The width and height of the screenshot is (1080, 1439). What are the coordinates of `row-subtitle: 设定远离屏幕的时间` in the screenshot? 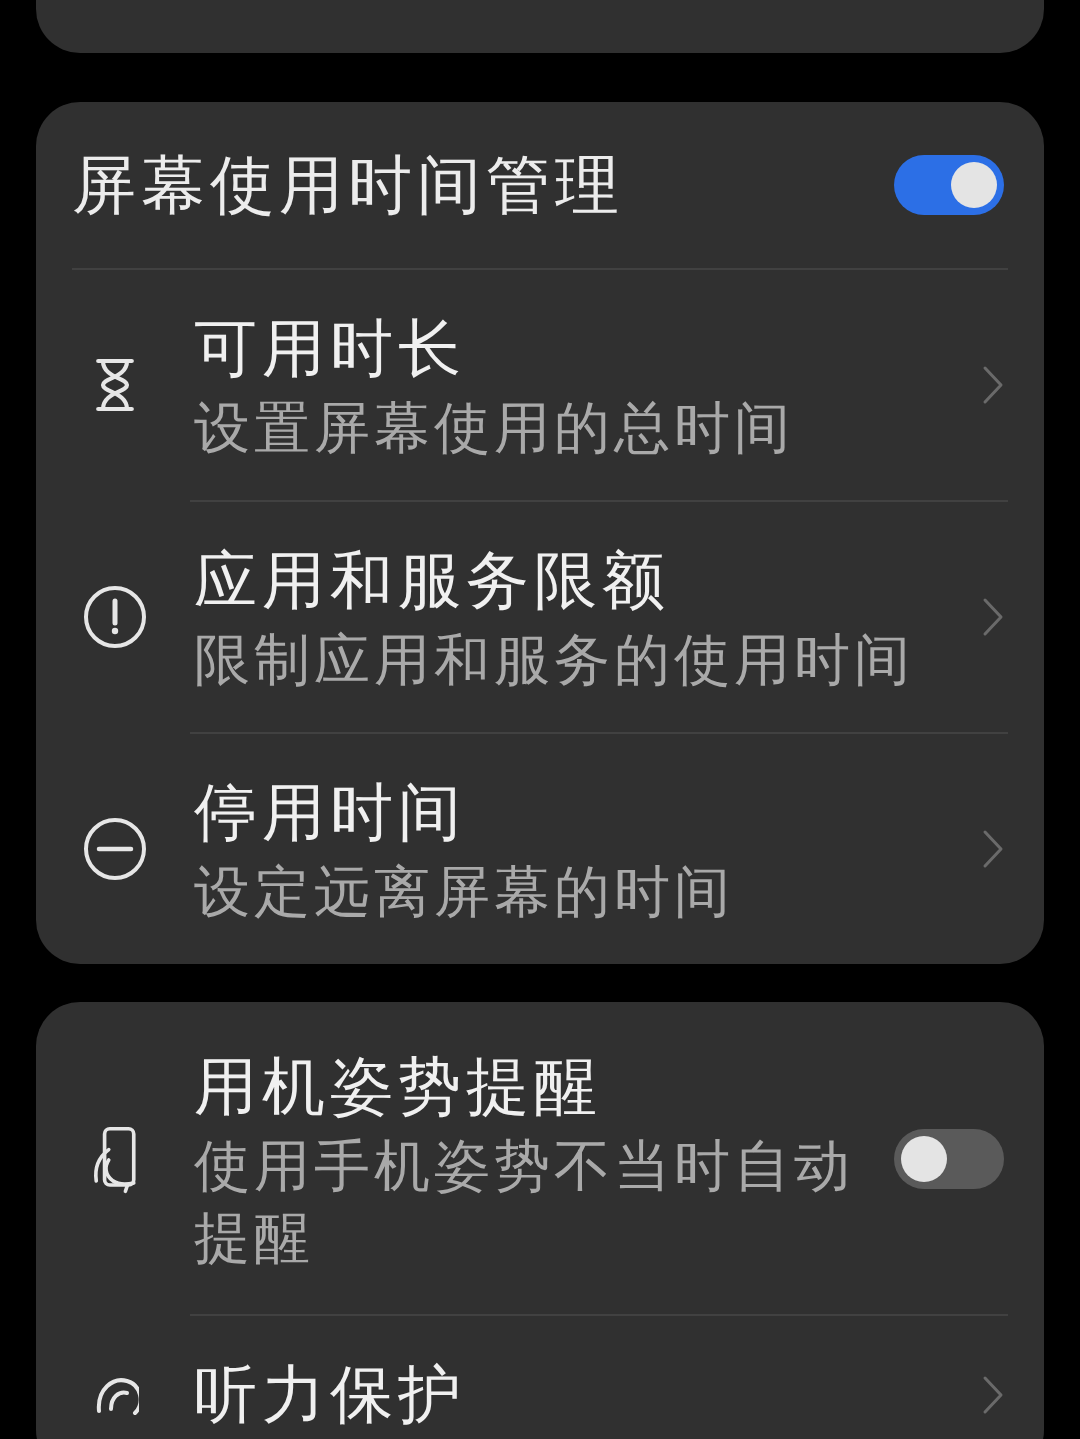 It's located at (464, 892).